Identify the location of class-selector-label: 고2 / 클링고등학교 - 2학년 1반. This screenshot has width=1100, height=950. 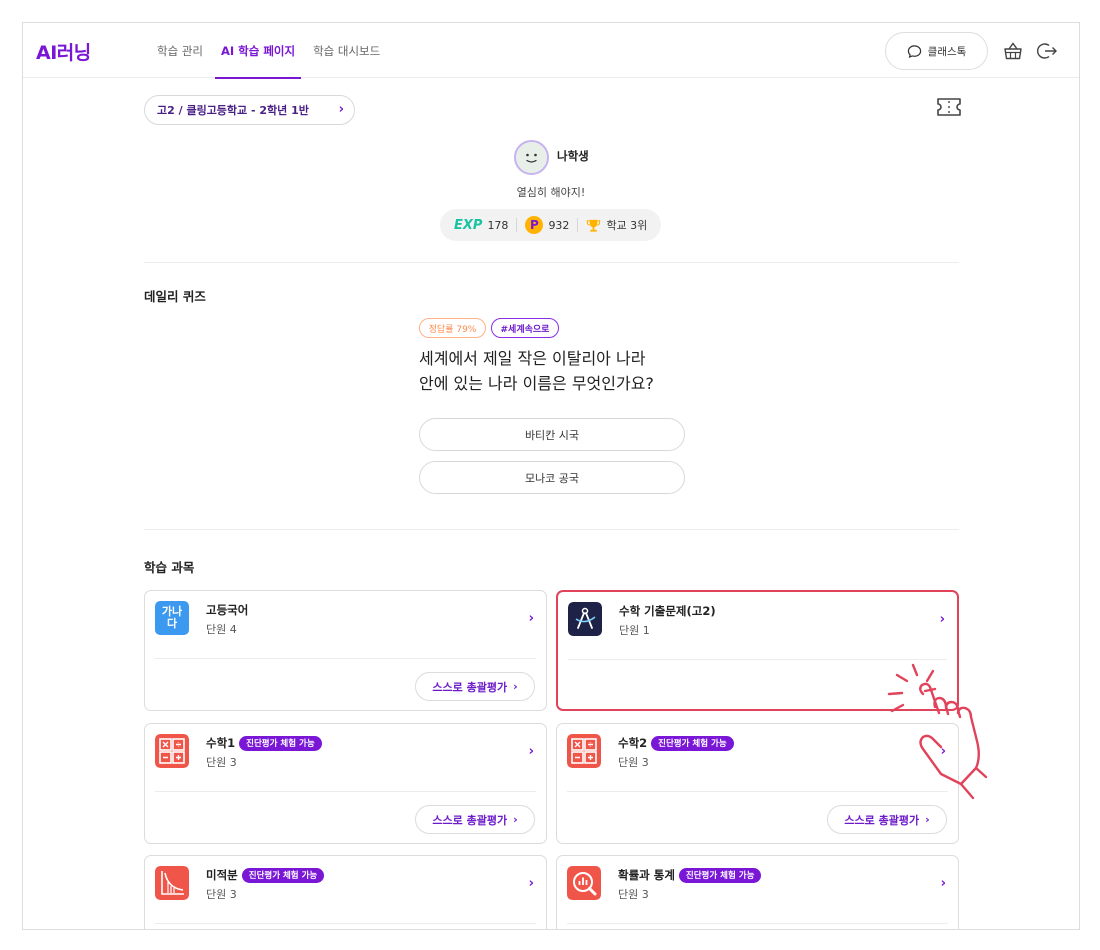
(233, 110).